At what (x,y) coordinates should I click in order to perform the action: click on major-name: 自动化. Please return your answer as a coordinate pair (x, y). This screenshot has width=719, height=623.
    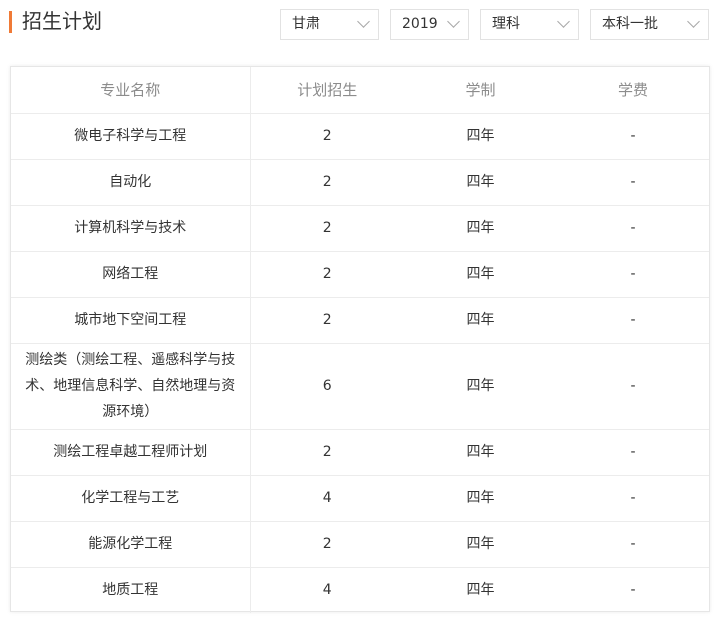
    Looking at the image, I should click on (131, 182).